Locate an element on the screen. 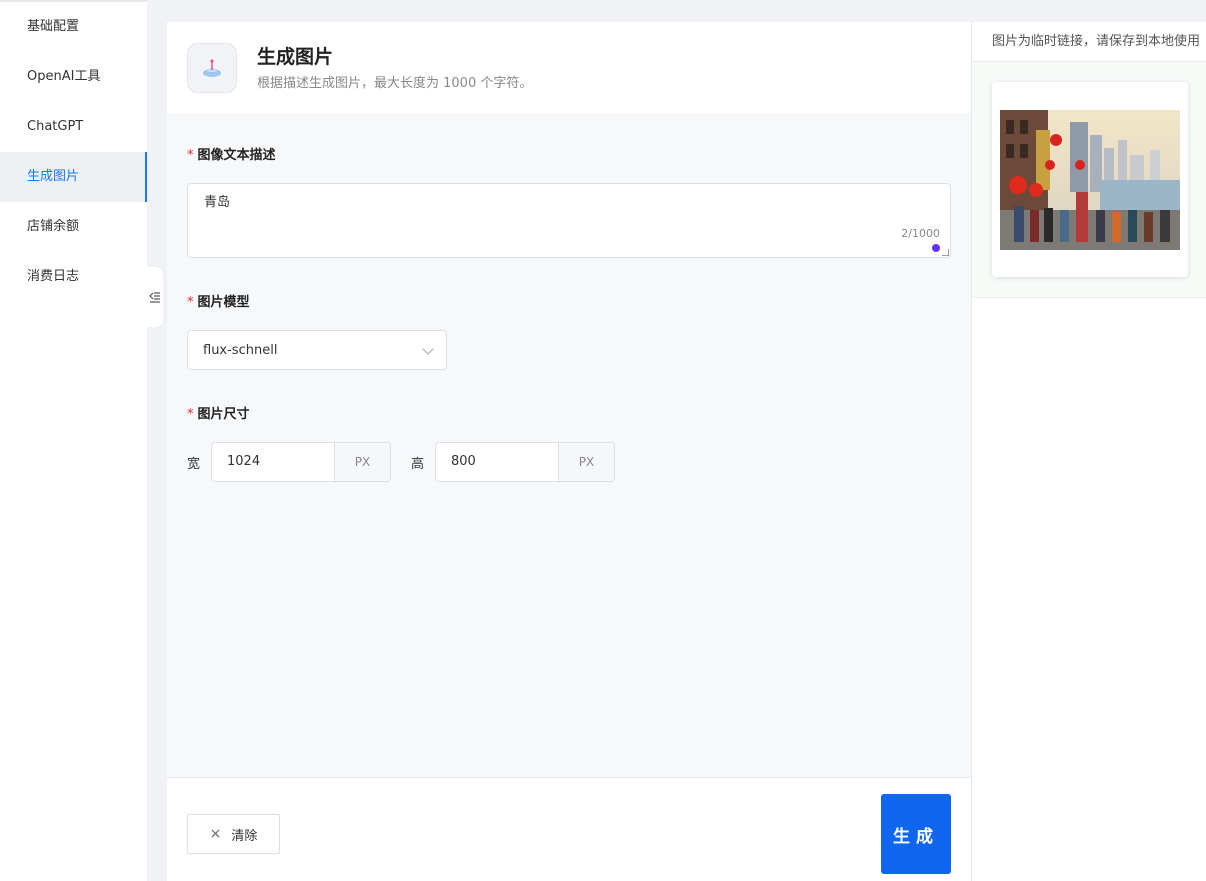  width-value: 1024 is located at coordinates (244, 461).